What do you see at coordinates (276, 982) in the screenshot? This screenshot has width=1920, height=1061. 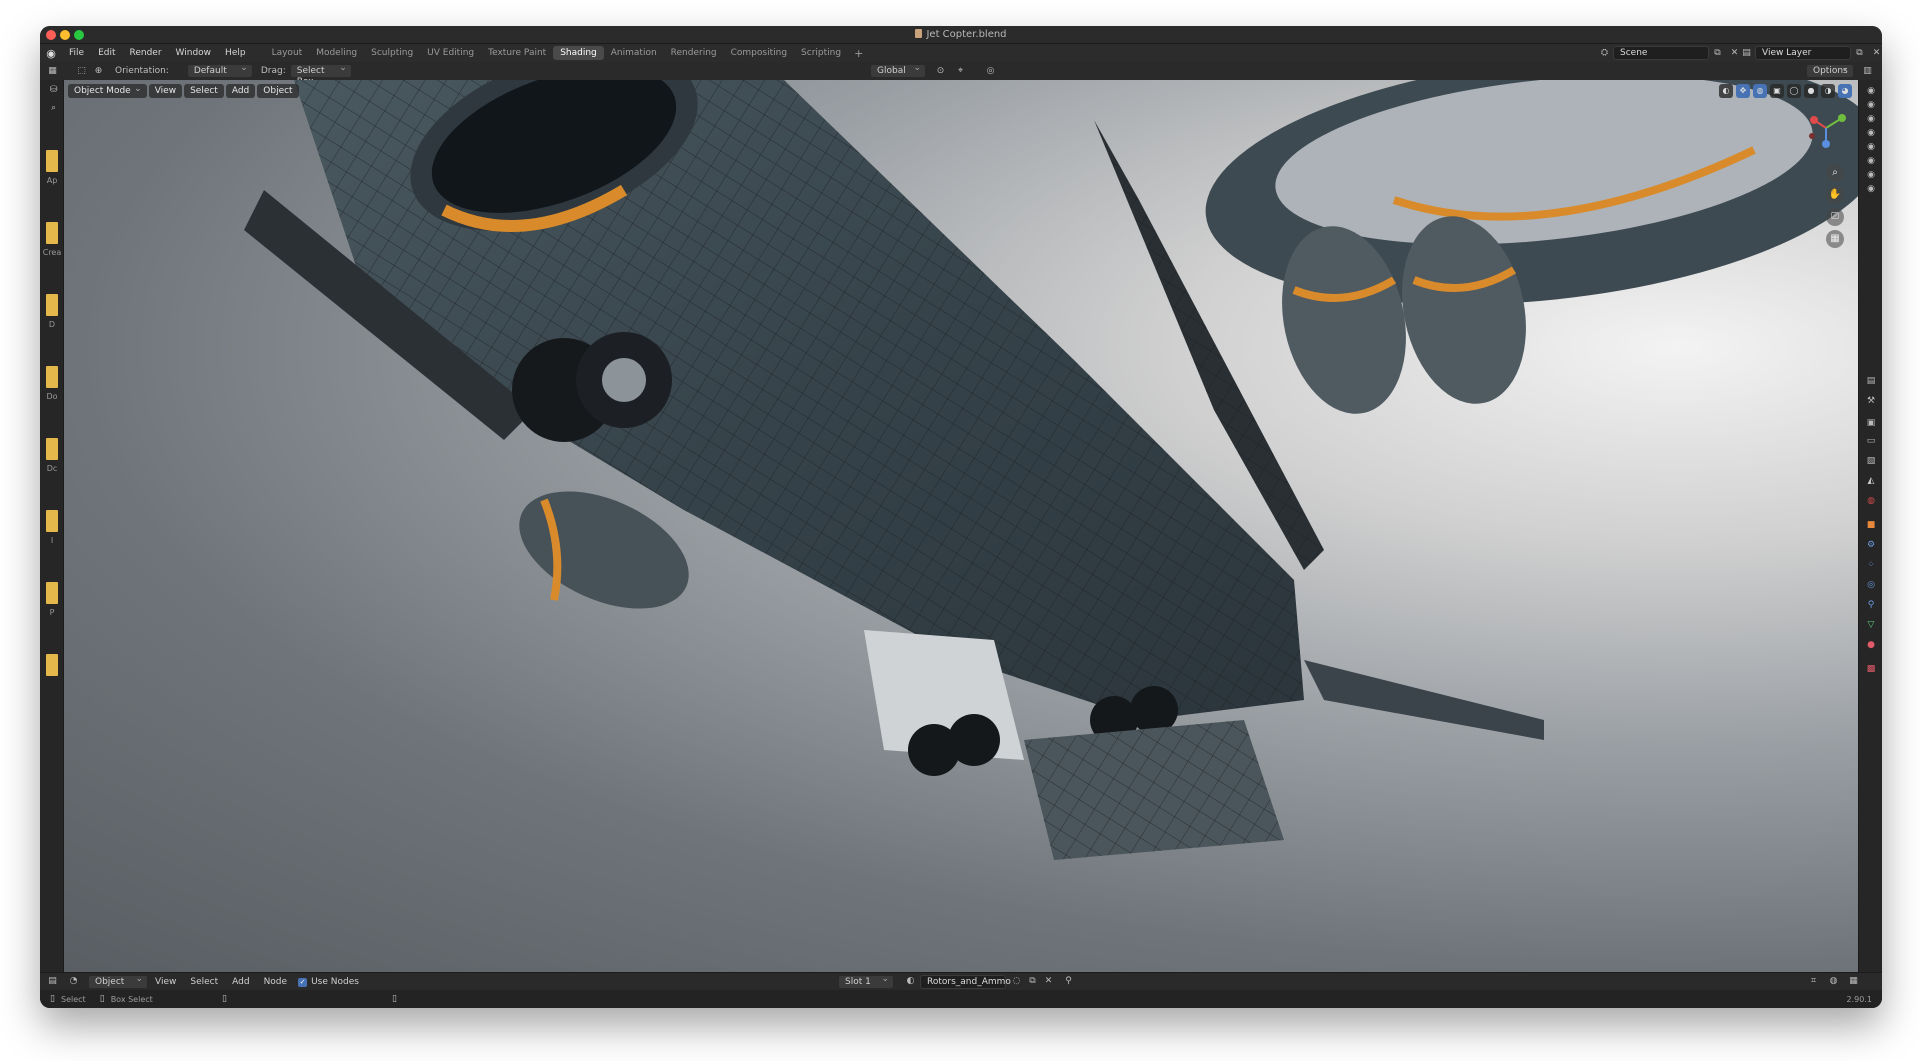 I see `node-menu-node: Node` at bounding box center [276, 982].